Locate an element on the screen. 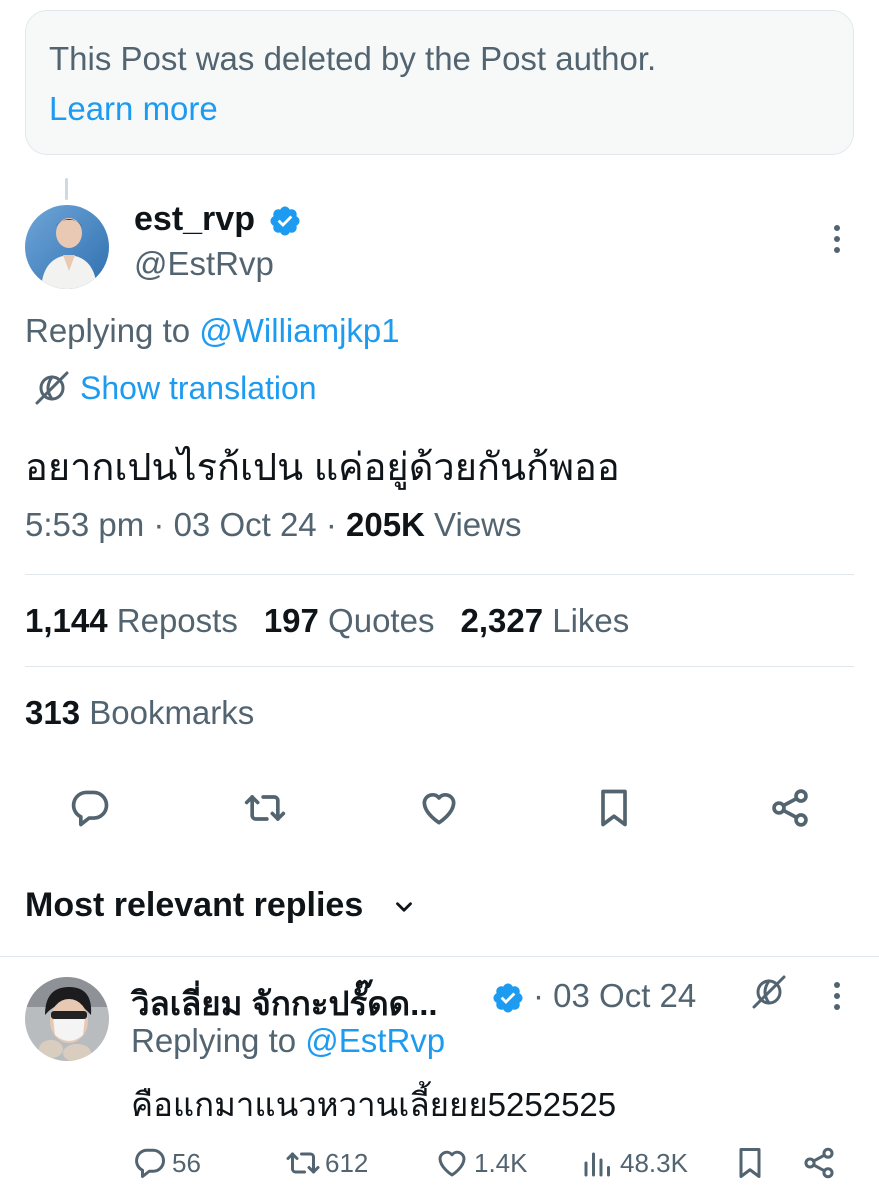 This screenshot has height=1200, width=879. engagement-stats: 1,144 Reposts 197 Quotes 2,327 Likes is located at coordinates (327, 621).